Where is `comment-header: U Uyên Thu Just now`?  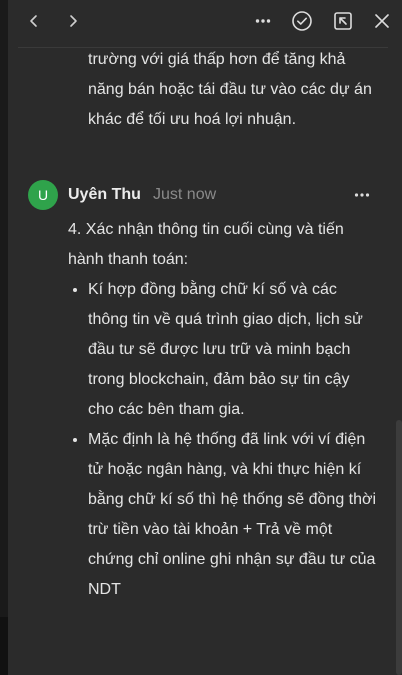
comment-header: U Uyên Thu Just now is located at coordinates (208, 195).